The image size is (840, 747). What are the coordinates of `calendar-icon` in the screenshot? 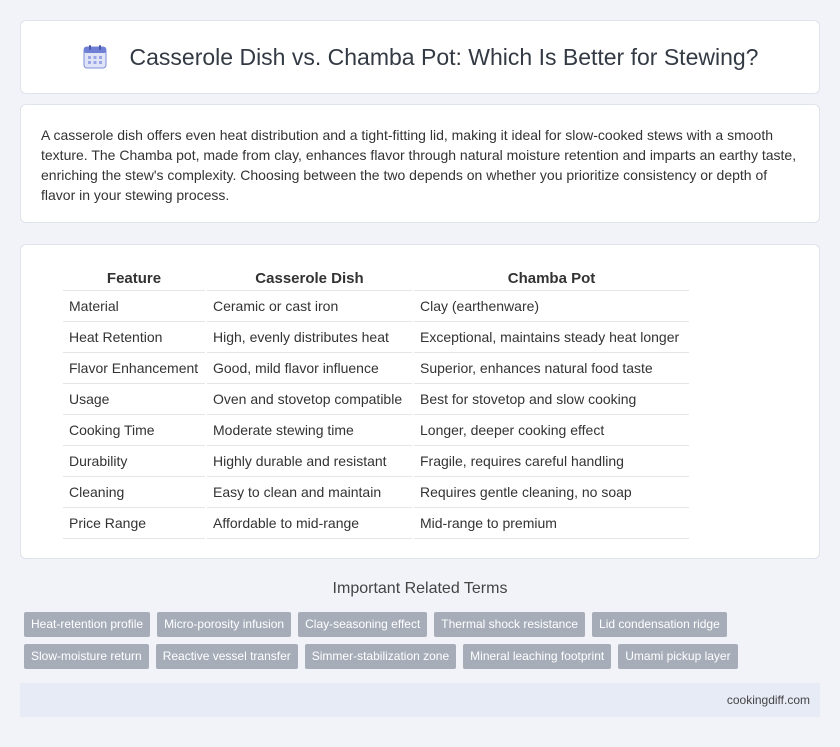 It's located at (95, 57).